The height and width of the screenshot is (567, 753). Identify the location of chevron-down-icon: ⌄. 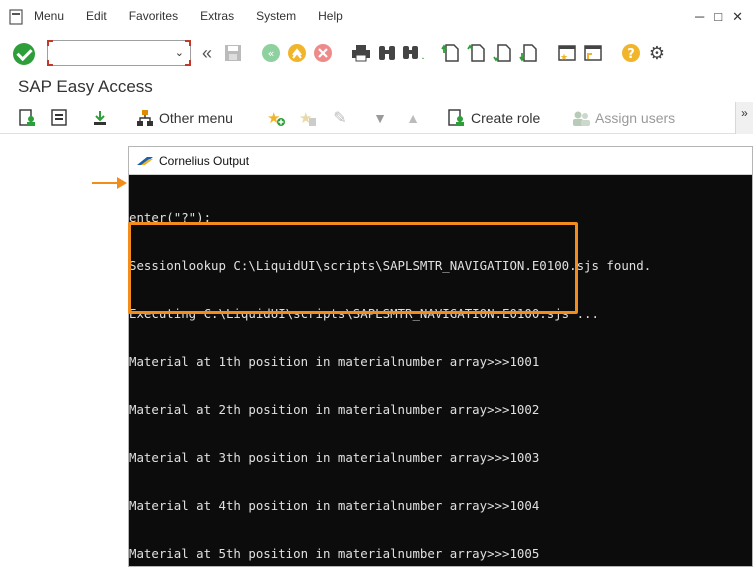
(179, 52).